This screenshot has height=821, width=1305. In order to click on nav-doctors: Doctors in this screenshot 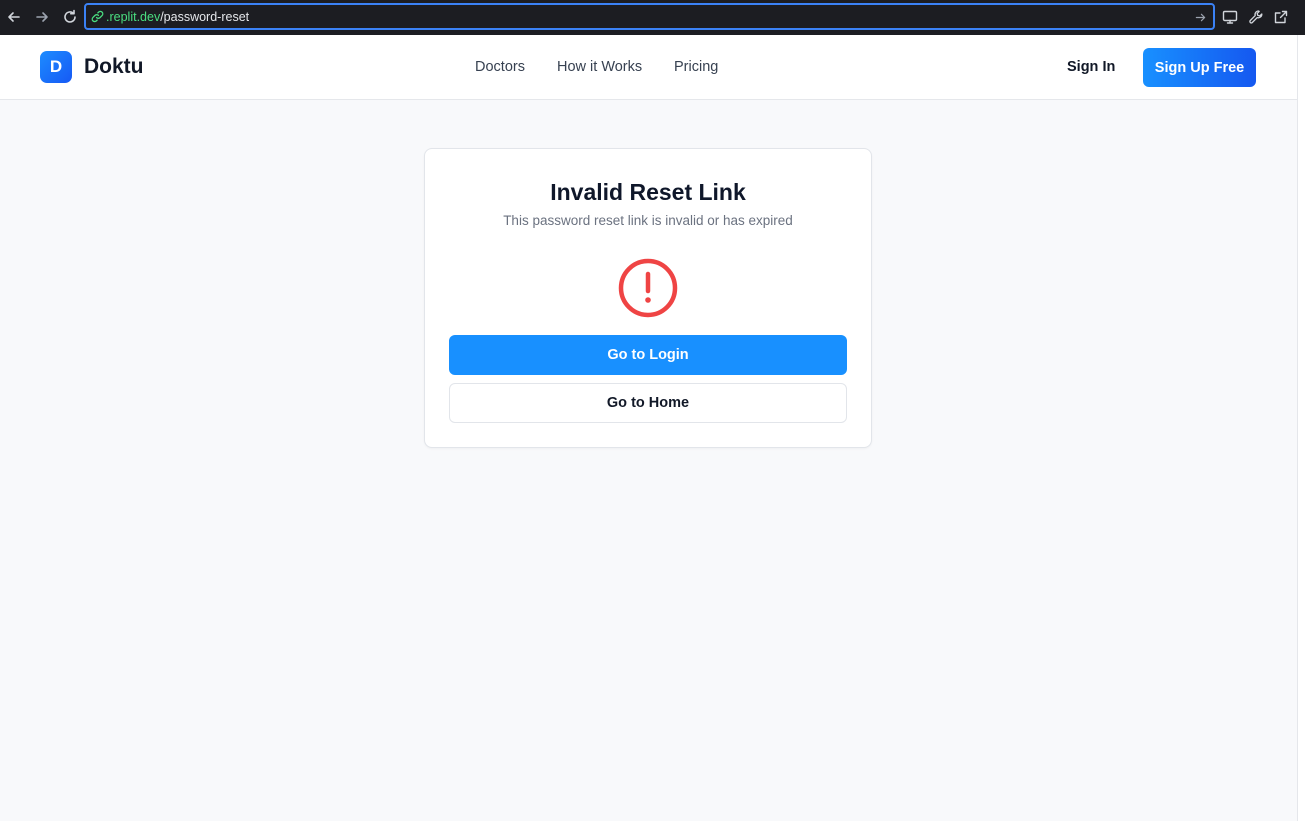, I will do `click(500, 67)`.